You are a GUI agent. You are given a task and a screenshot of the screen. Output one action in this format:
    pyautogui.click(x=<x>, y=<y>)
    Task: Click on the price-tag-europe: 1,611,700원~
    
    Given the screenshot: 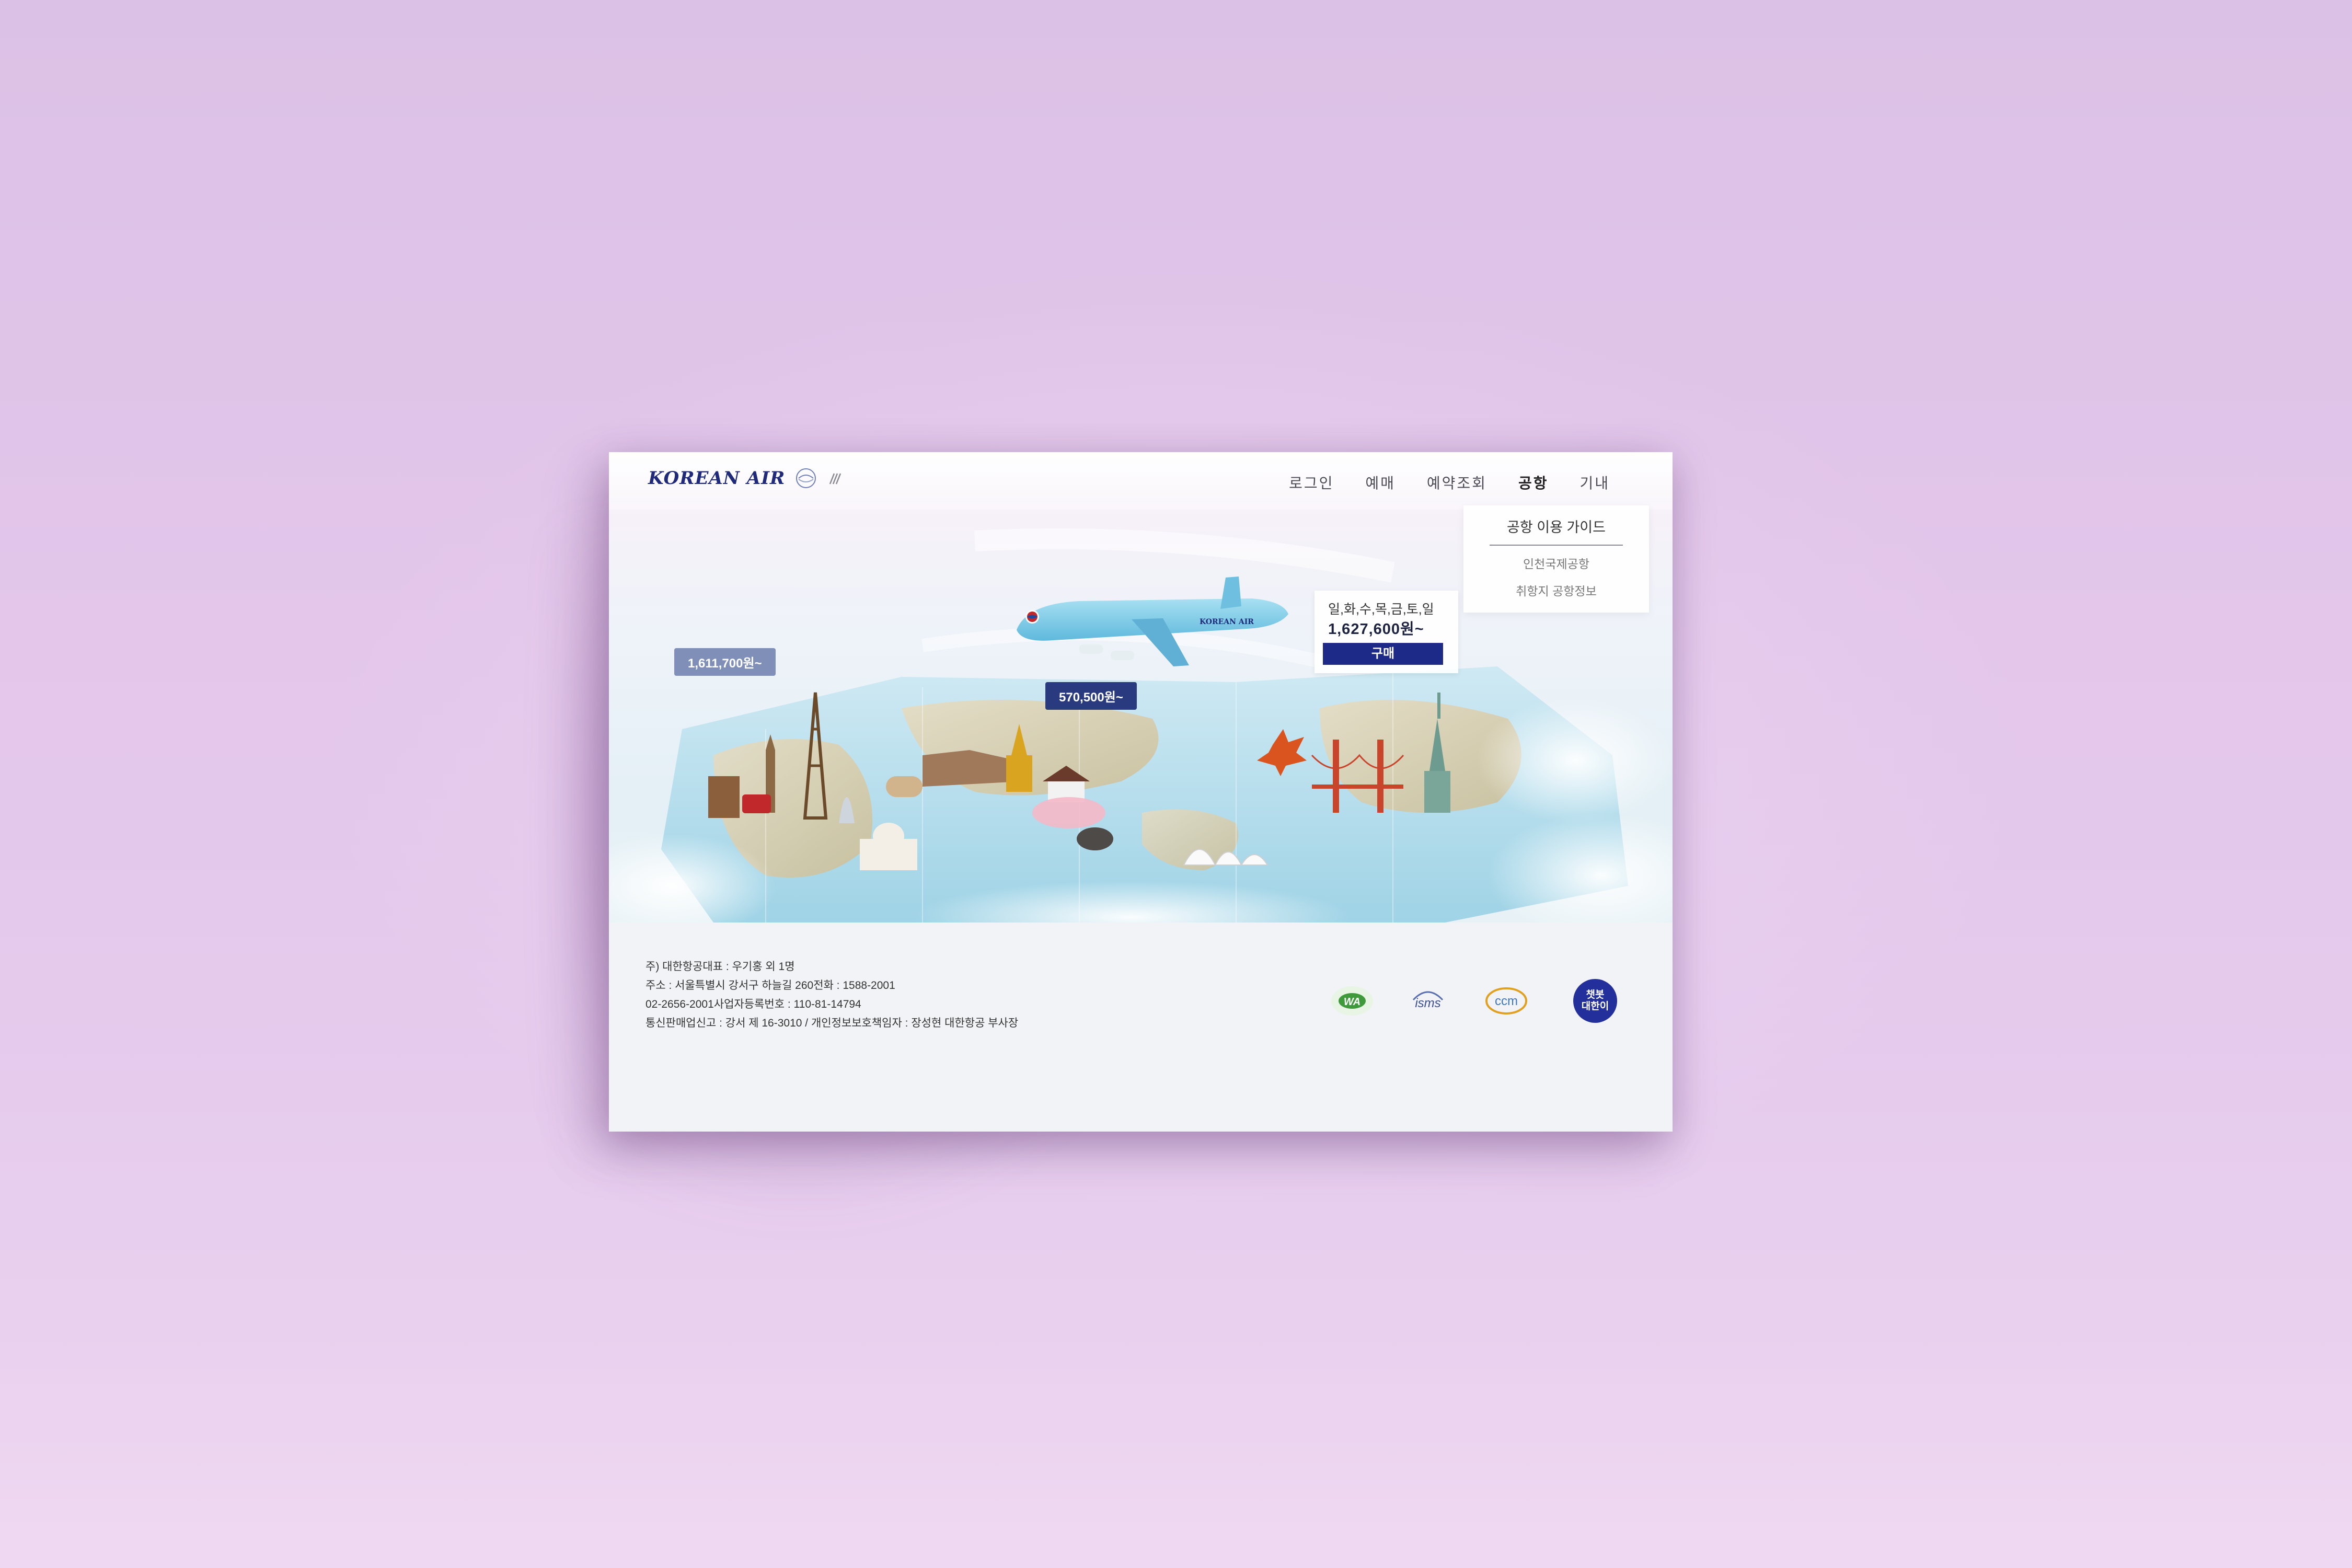 What is the action you would take?
    pyautogui.click(x=725, y=662)
    